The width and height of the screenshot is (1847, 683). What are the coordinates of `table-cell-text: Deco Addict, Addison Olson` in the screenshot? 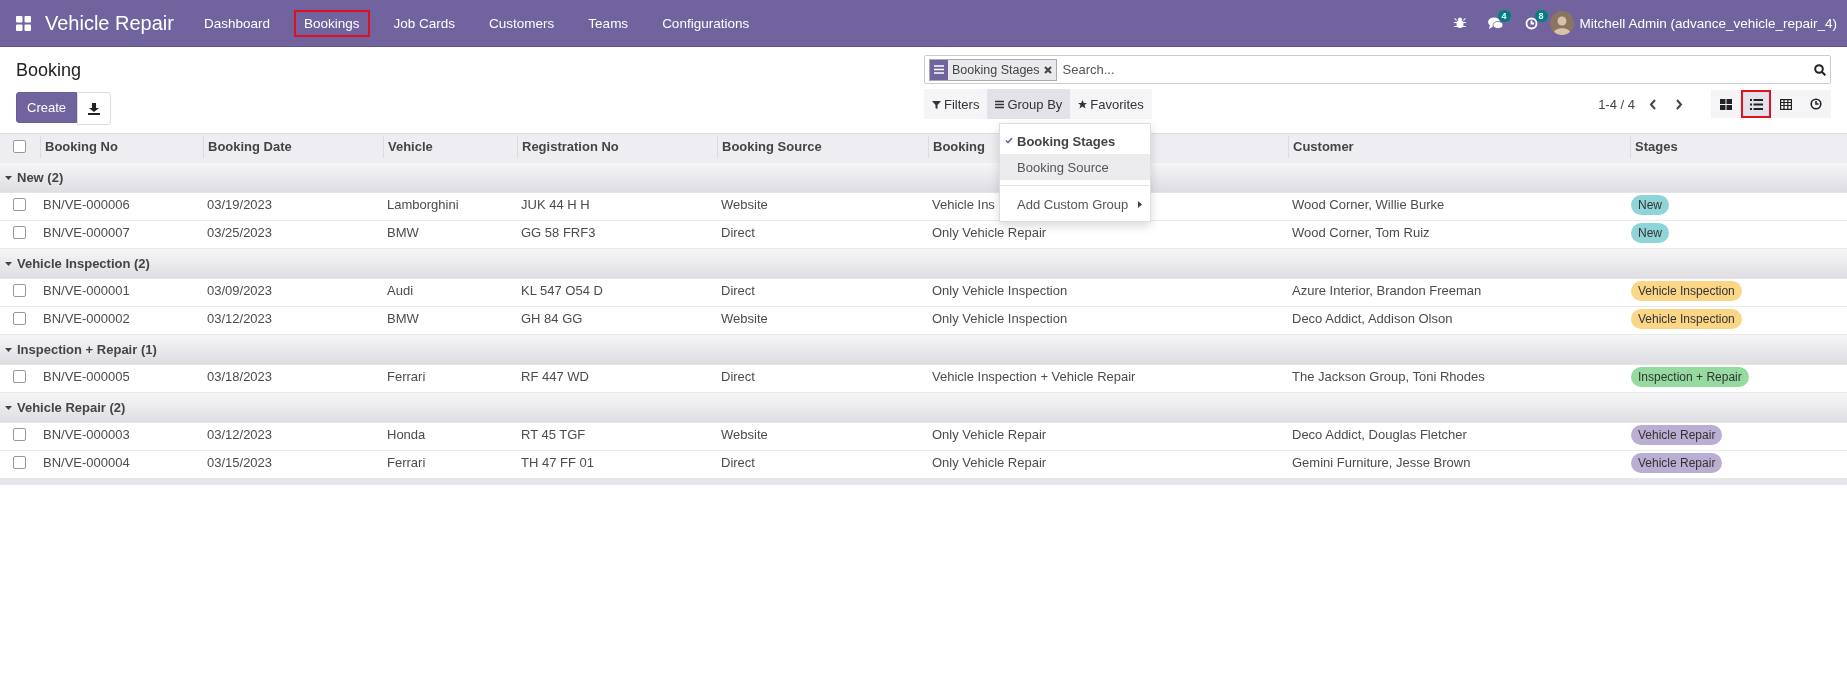 It's located at (1372, 319).